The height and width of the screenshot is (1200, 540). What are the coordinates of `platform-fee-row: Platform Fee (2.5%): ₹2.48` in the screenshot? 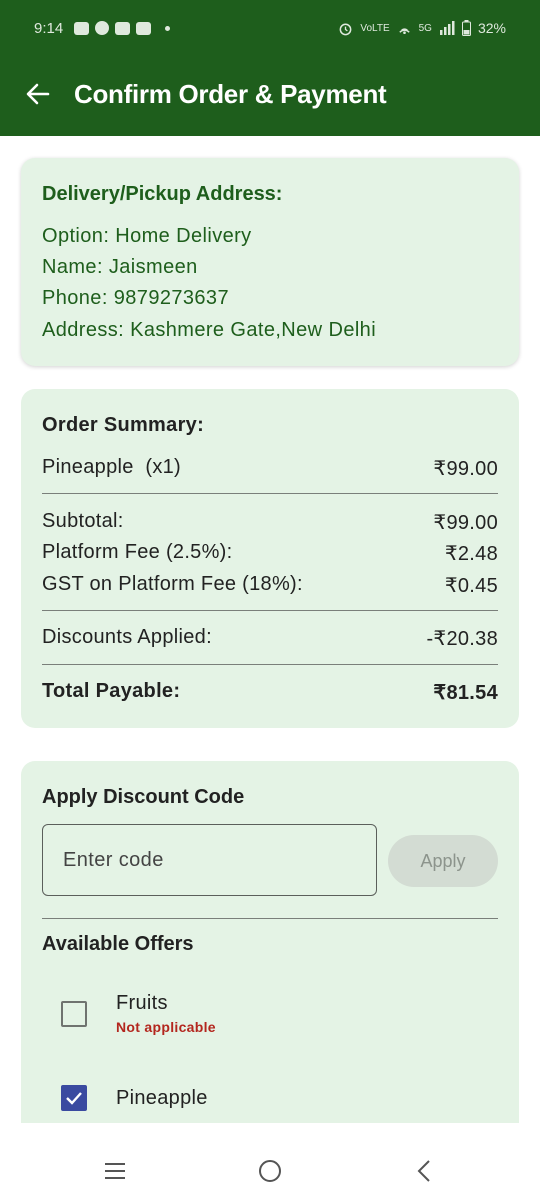 It's located at (270, 554).